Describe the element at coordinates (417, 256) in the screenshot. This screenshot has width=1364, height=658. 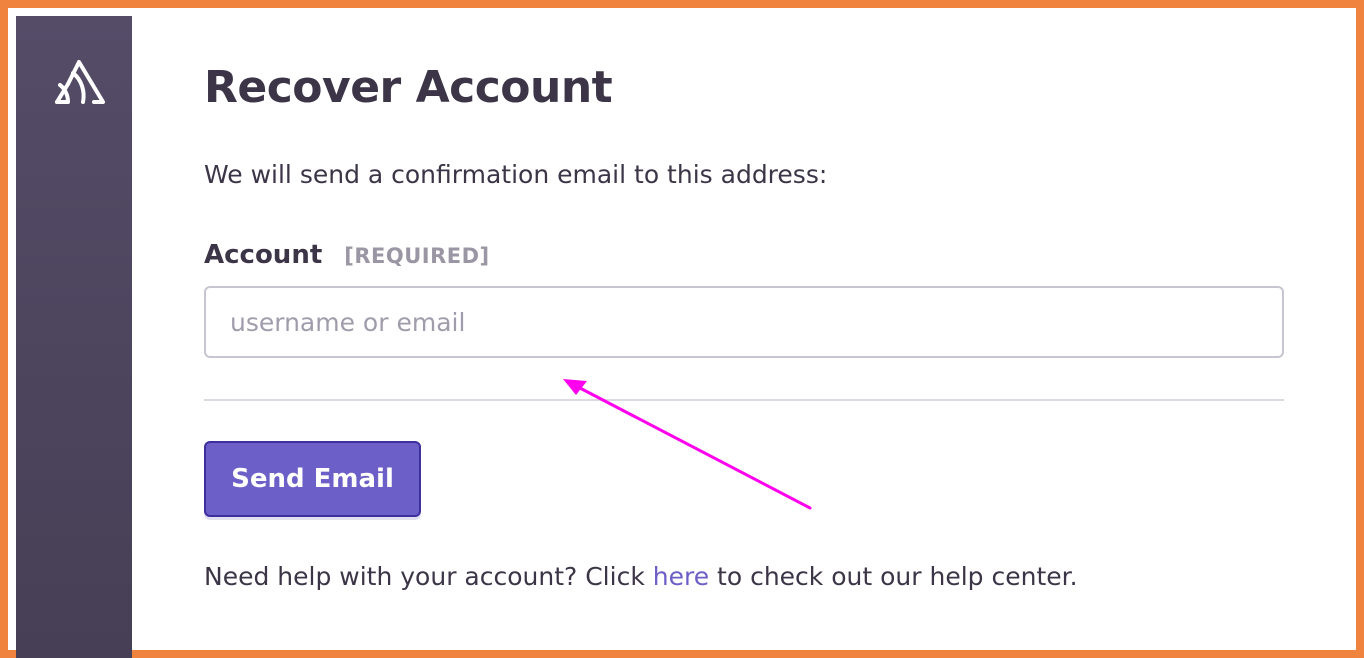
I see `required-tag: [REQUIRED]` at that location.